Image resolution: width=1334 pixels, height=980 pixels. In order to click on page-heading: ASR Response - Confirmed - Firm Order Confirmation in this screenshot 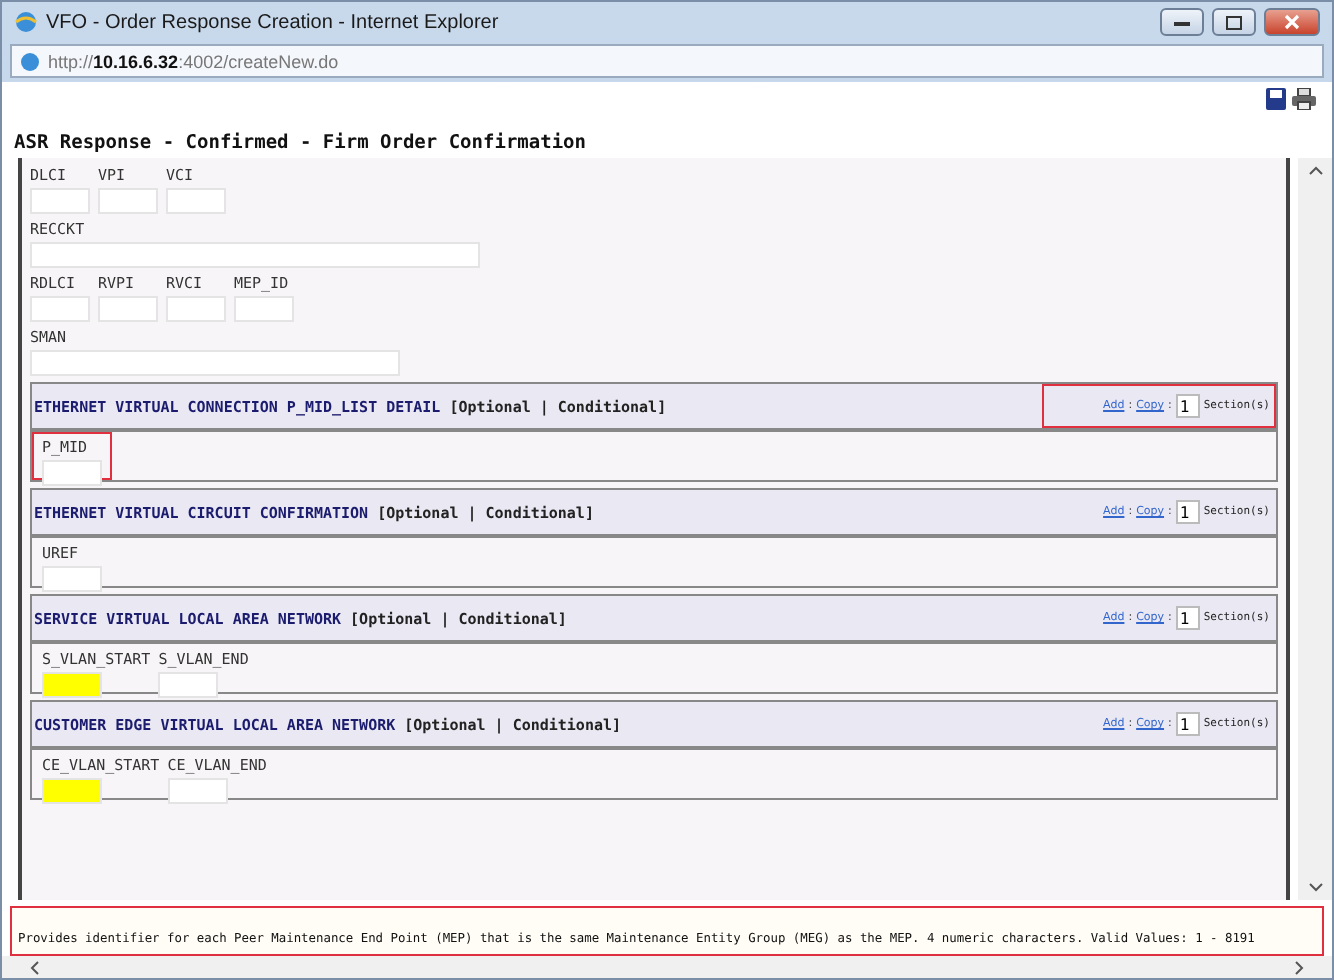, I will do `click(300, 144)`.